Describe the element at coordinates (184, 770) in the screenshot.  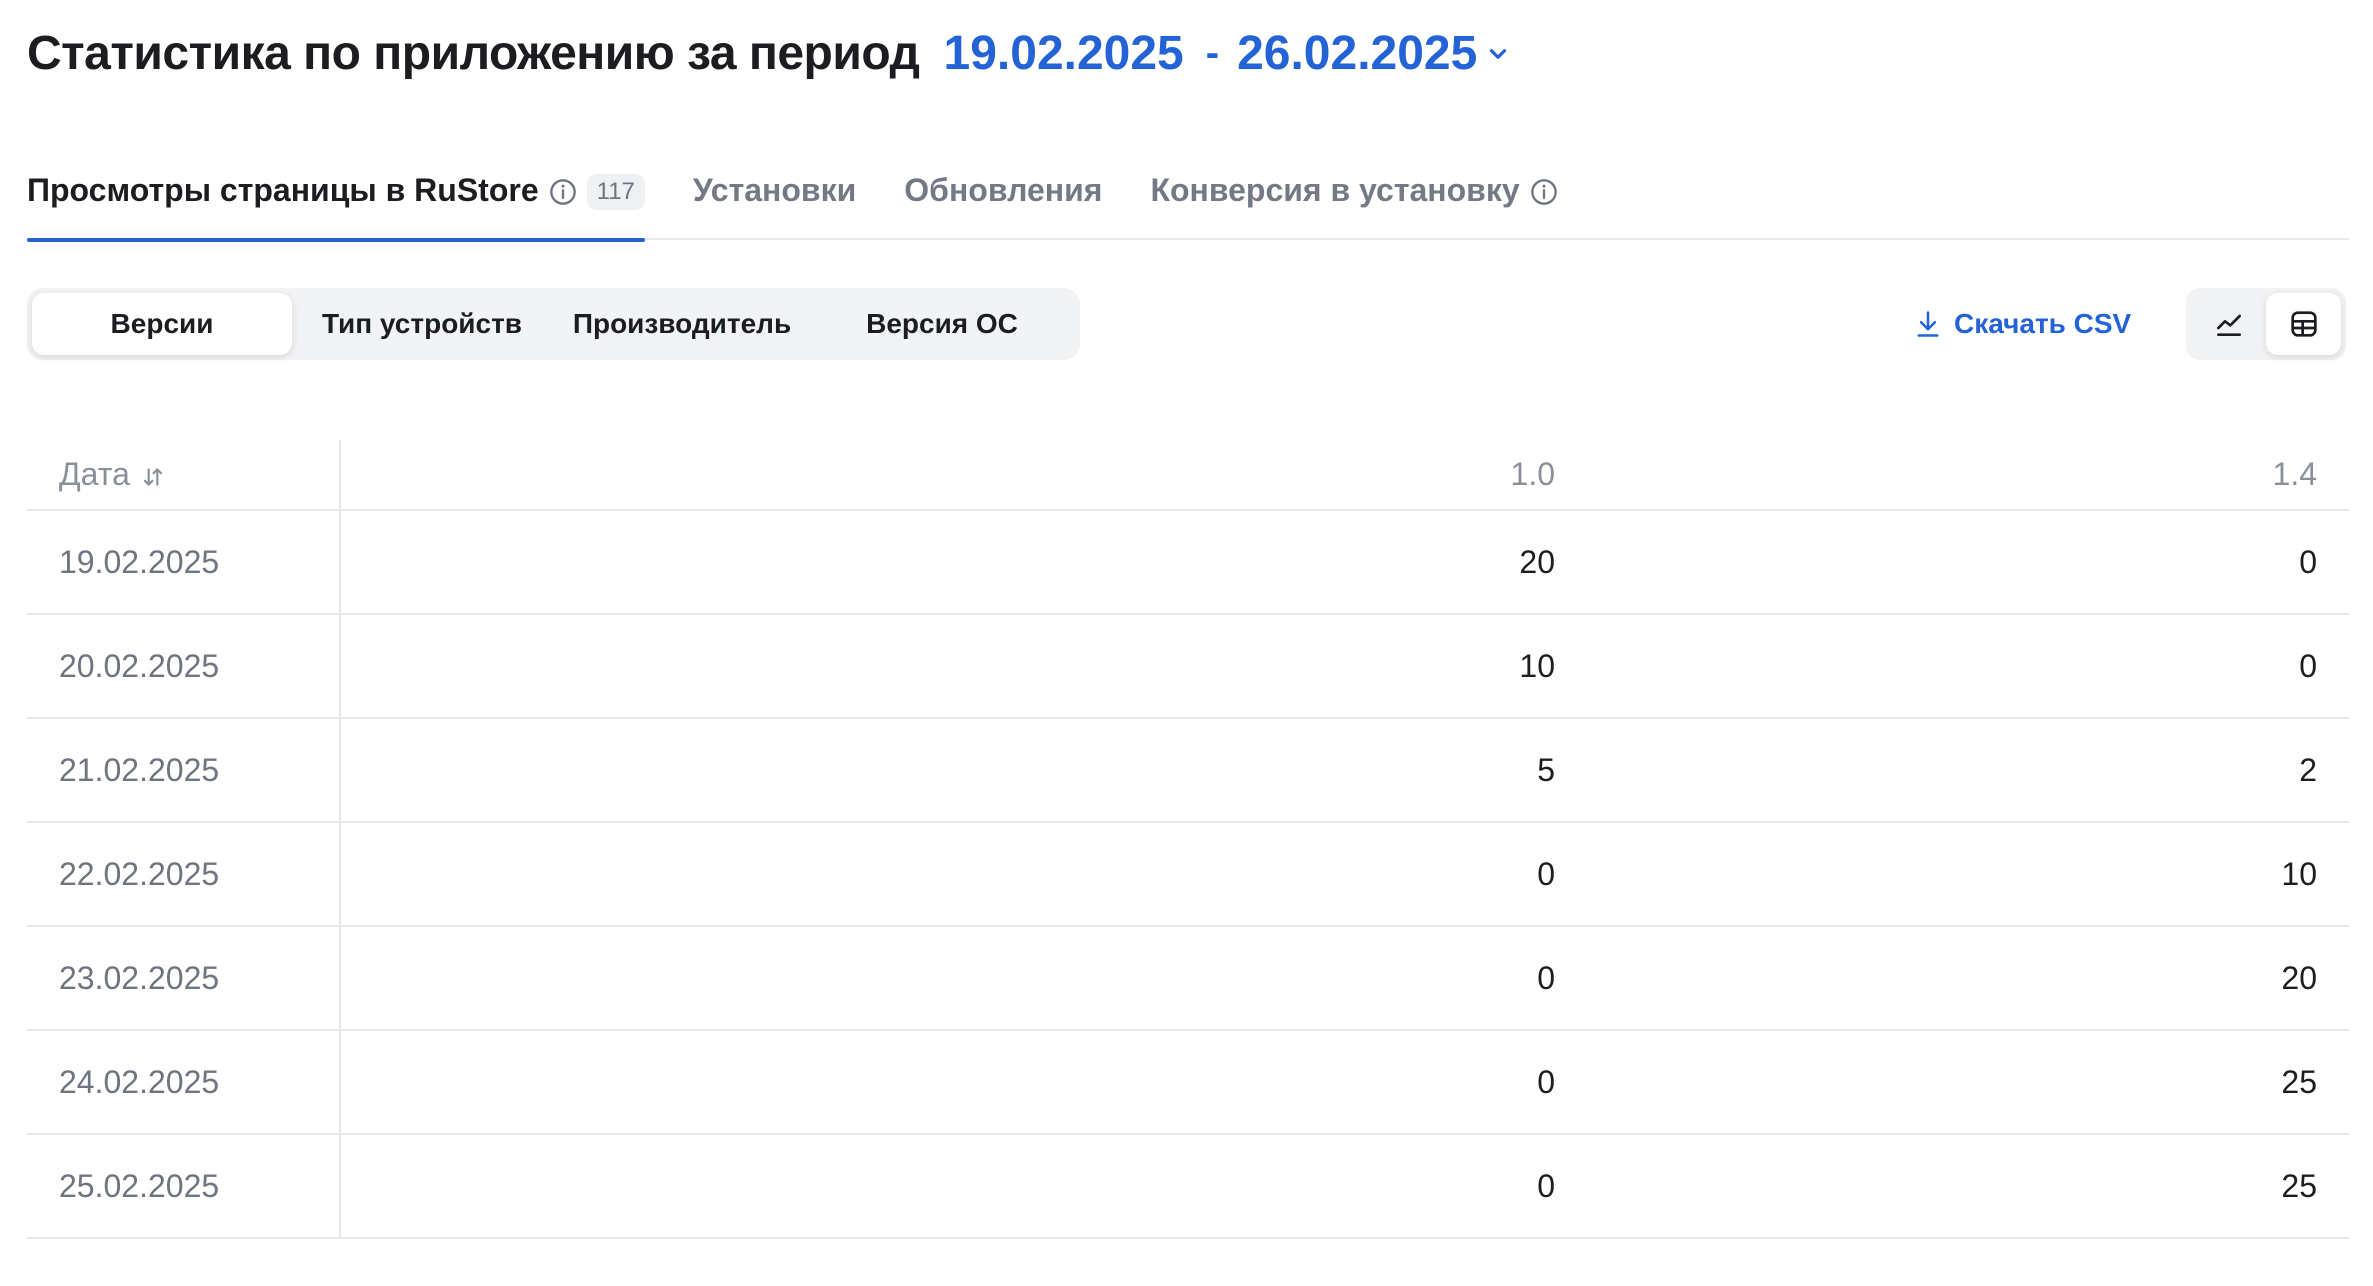
I see `cell-date: 21.02.2025` at that location.